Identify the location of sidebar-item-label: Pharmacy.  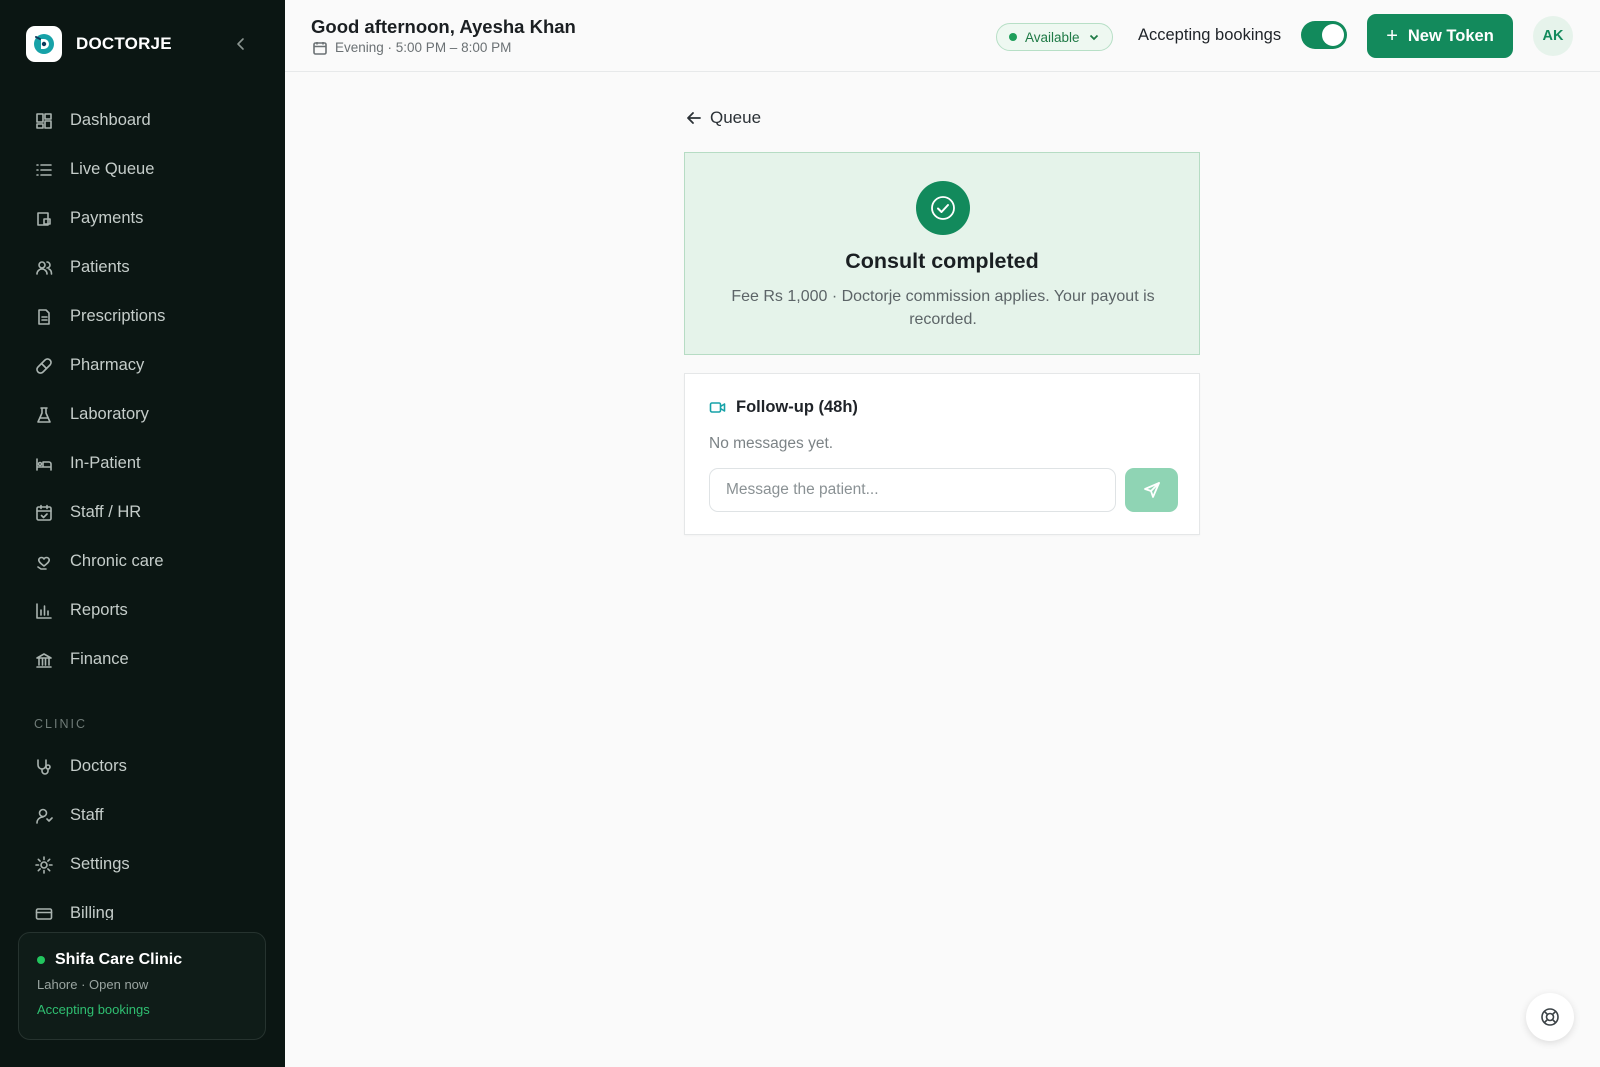
(107, 365).